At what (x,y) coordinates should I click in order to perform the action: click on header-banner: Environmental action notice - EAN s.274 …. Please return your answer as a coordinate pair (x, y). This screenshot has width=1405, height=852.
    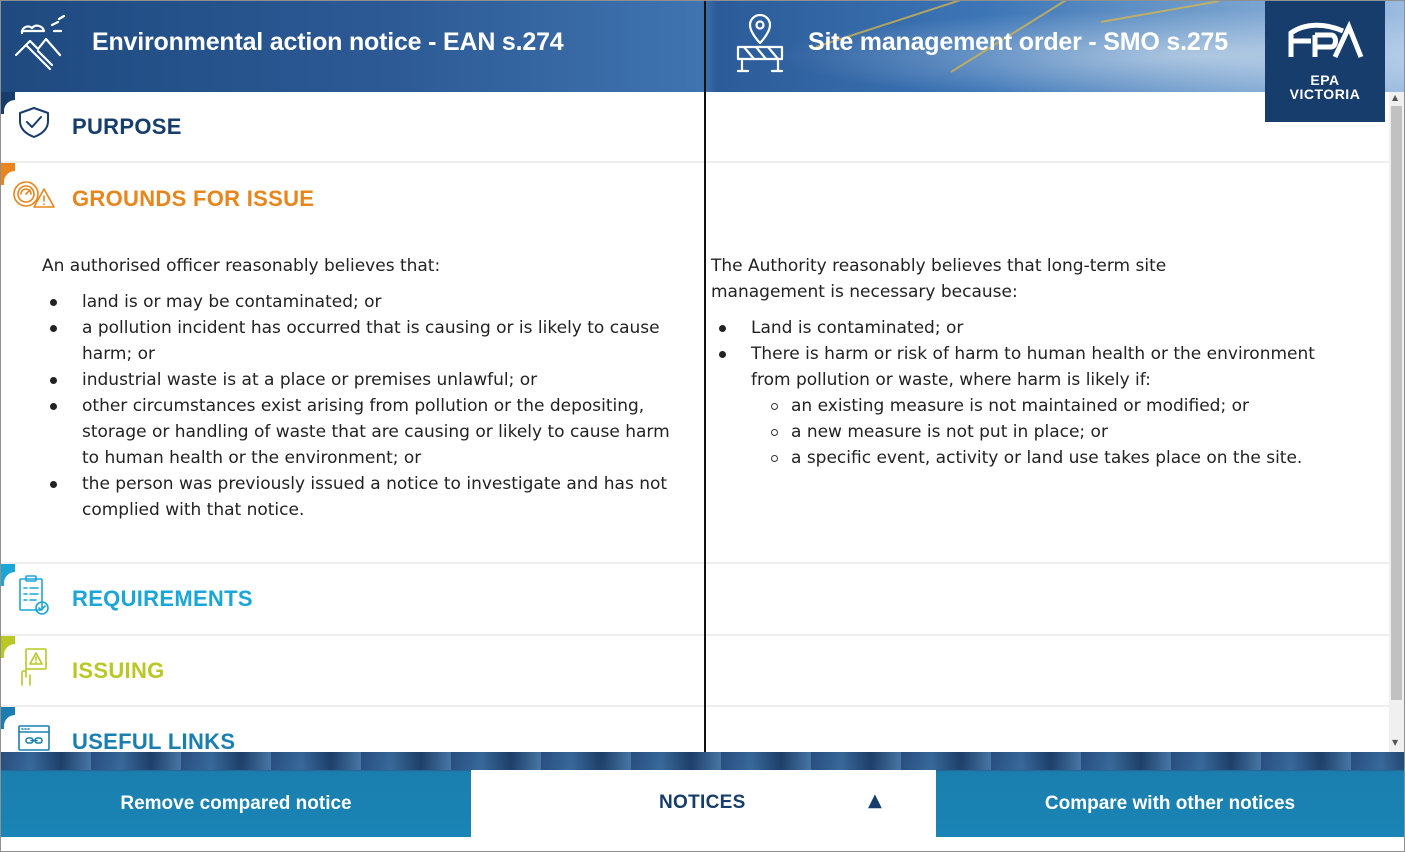
    Looking at the image, I should click on (702, 46).